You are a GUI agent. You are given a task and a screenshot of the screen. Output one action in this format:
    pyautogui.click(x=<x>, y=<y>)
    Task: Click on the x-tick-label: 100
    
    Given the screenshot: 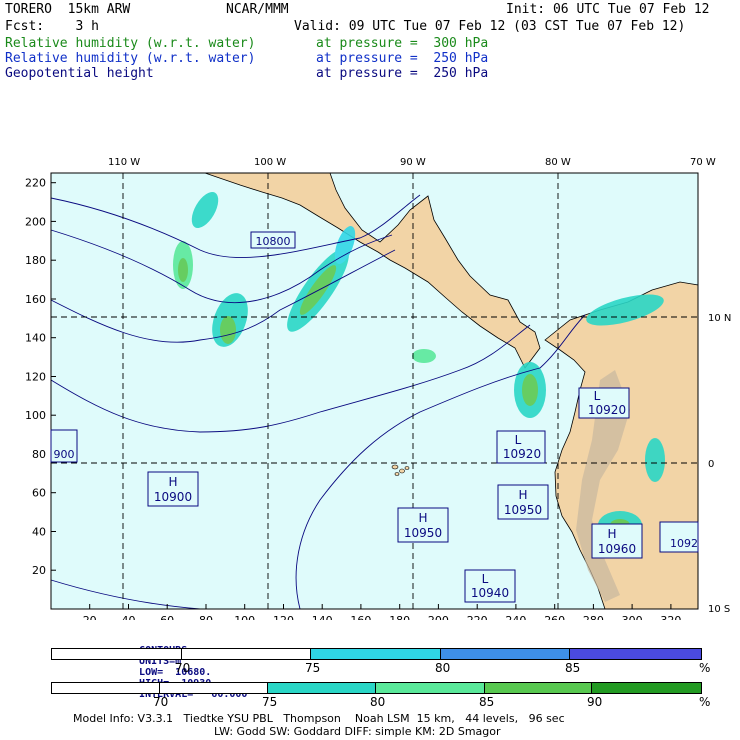 What is the action you would take?
    pyautogui.click(x=244, y=617)
    